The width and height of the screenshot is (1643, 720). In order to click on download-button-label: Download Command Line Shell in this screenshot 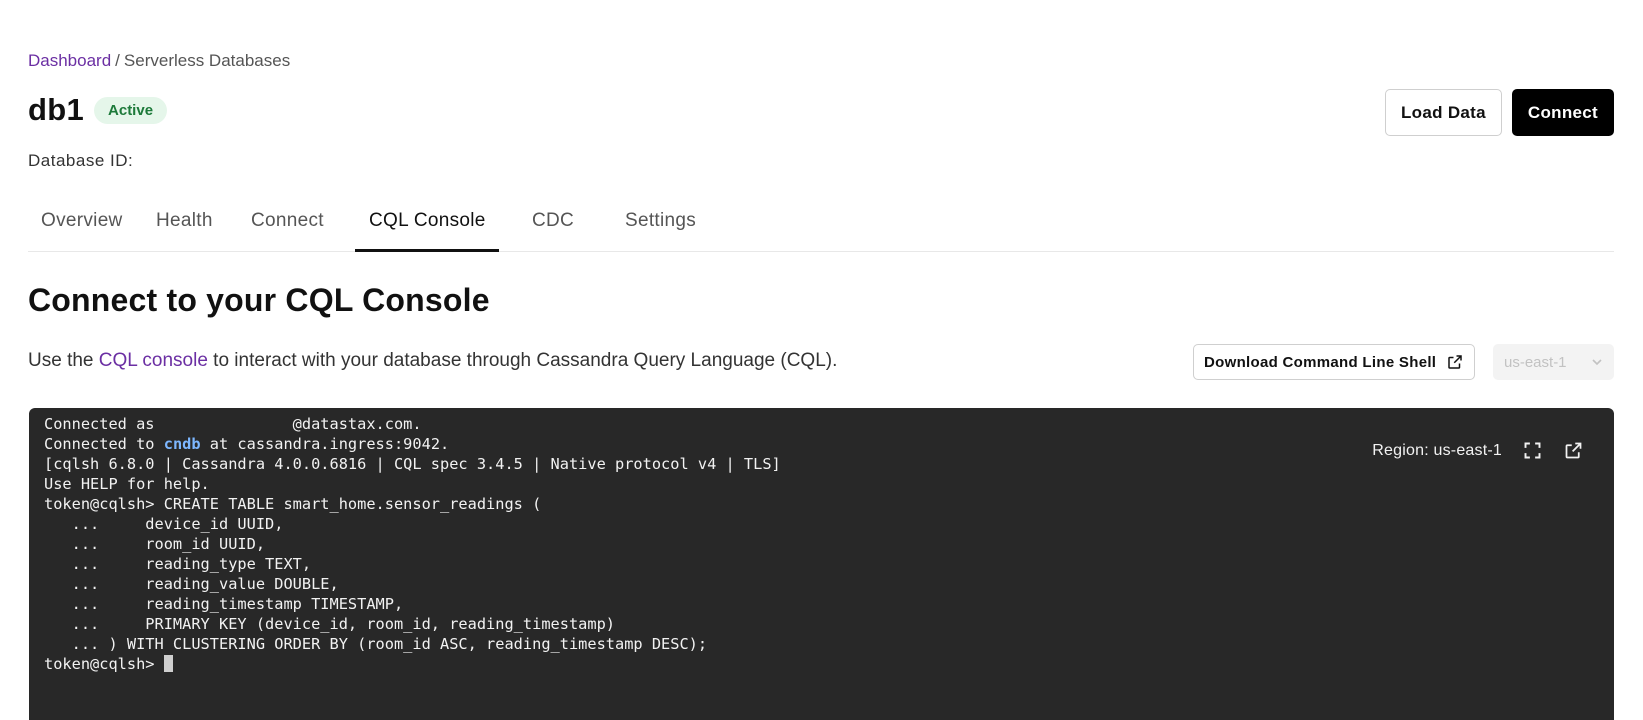, I will do `click(1320, 362)`.